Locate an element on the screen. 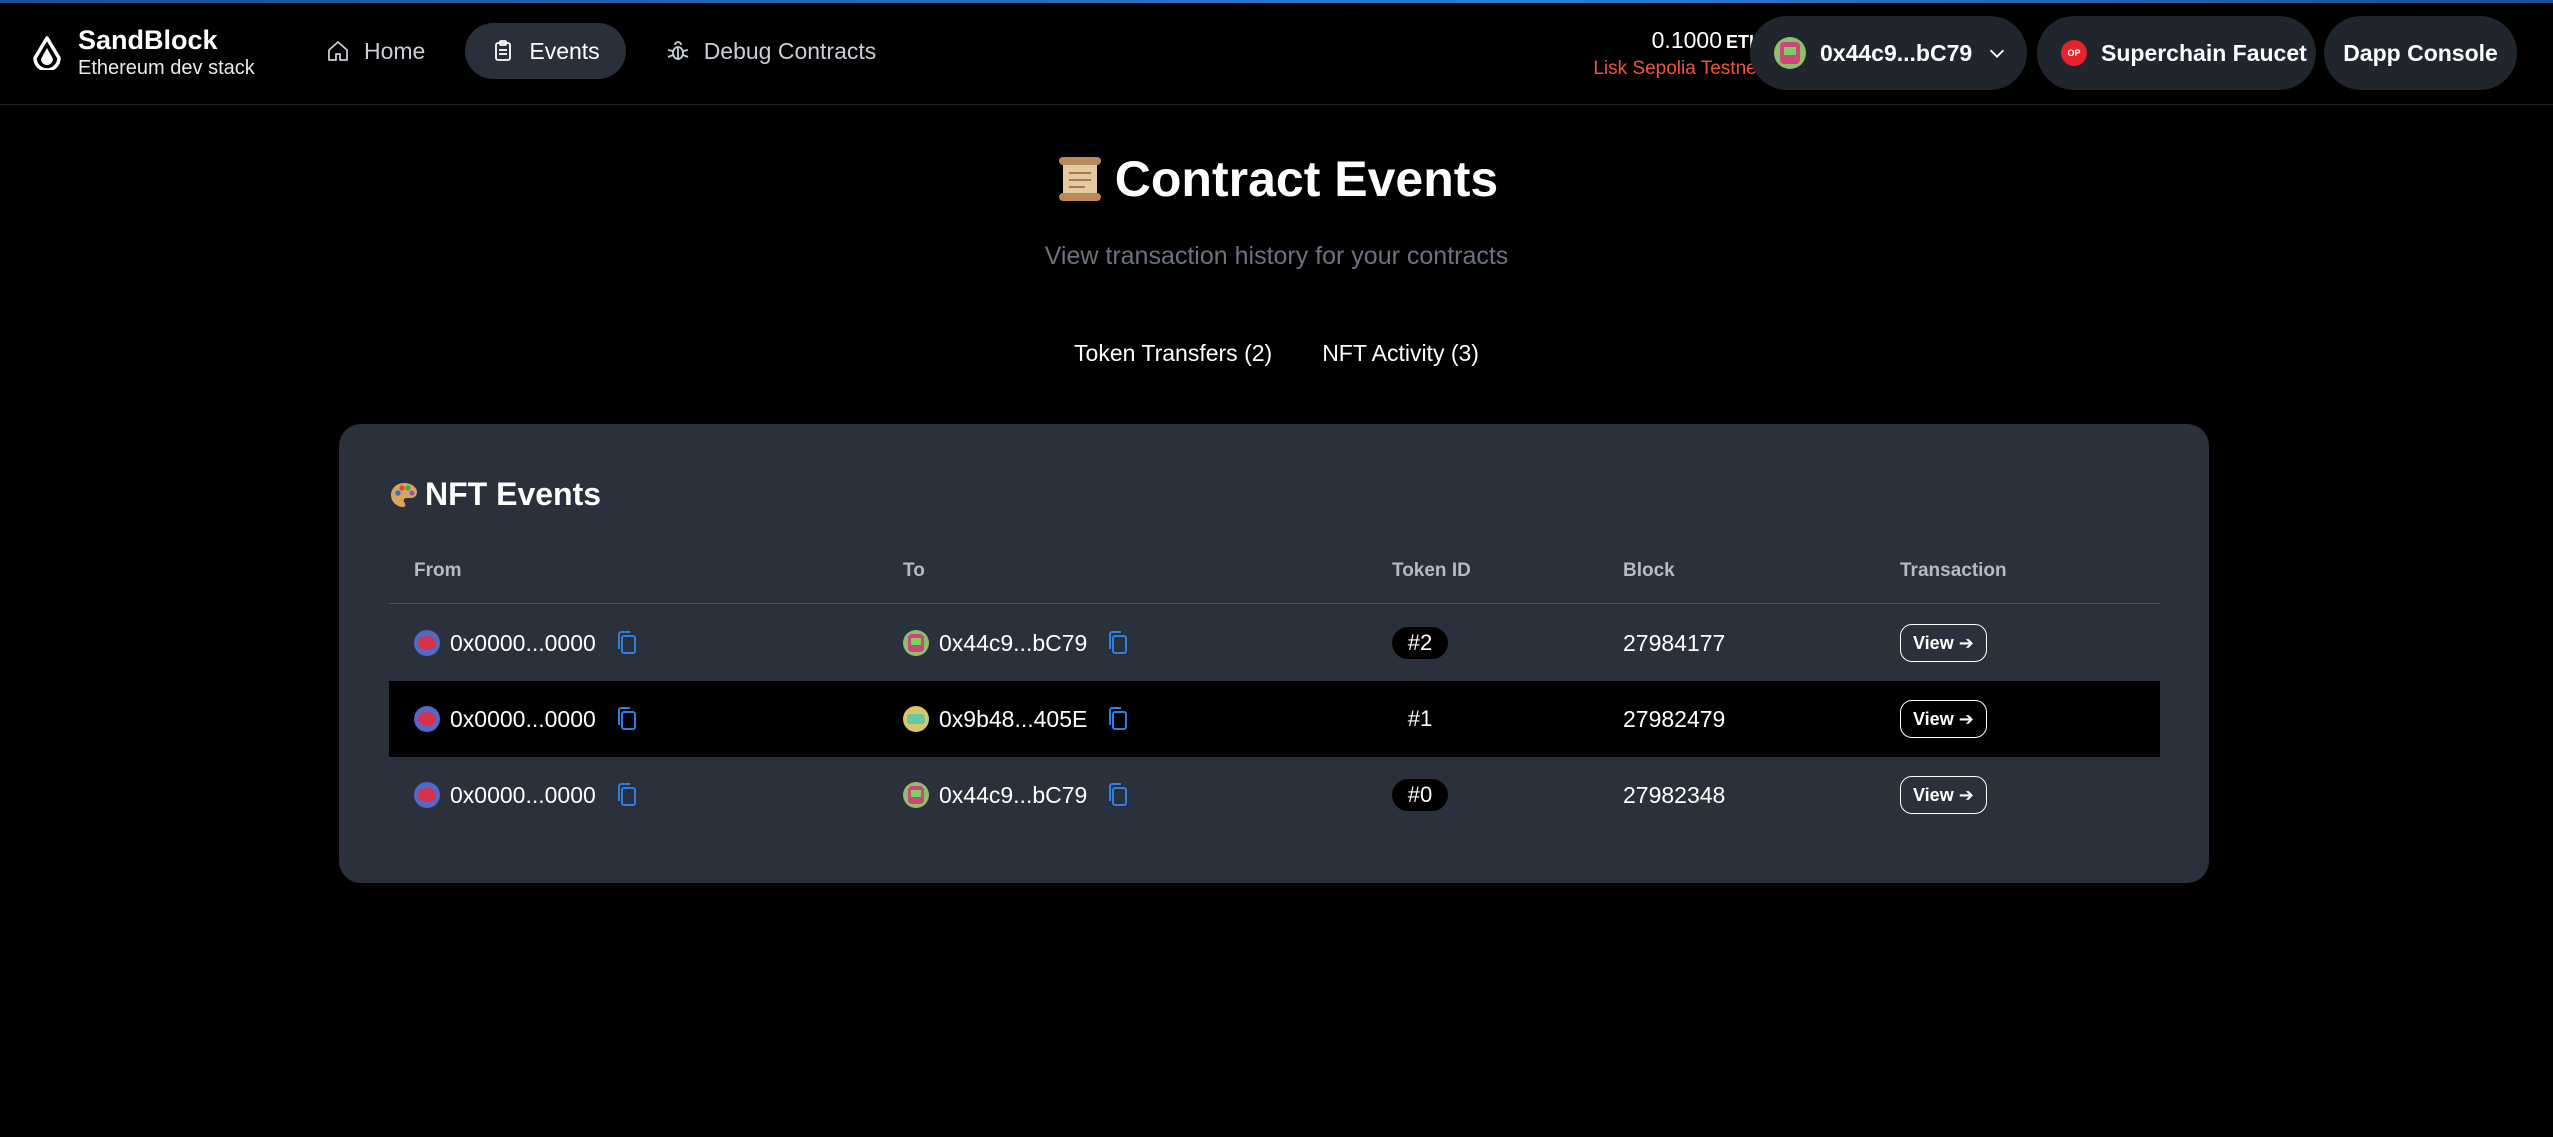  chevron-down-icon is located at coordinates (1997, 53).